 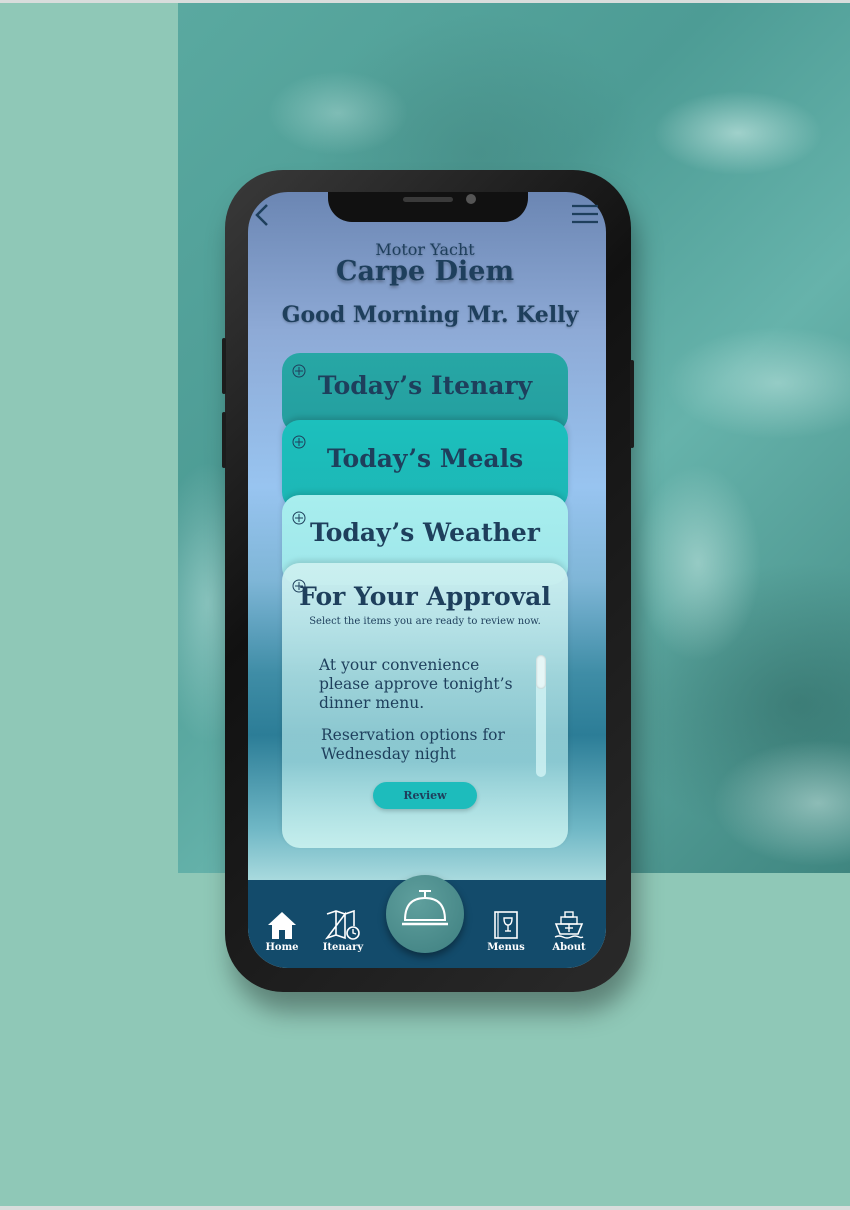 I want to click on greeting-text: Good Morning Mr. Kelly, so click(x=430, y=315).